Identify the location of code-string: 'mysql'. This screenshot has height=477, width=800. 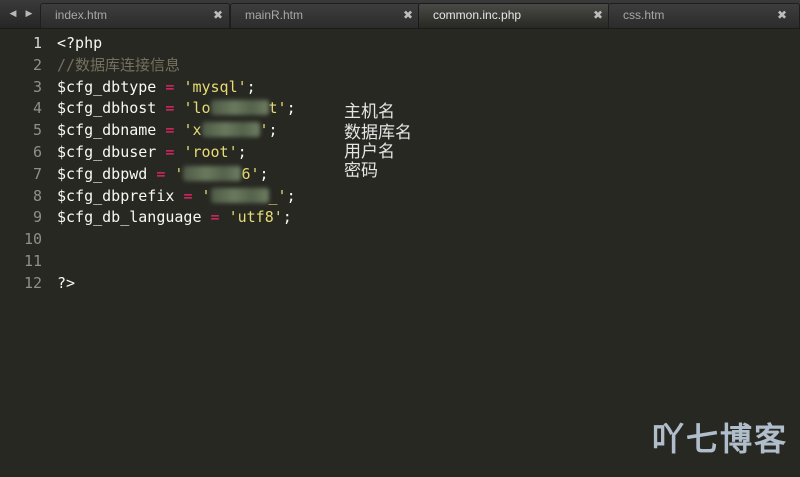
(215, 86).